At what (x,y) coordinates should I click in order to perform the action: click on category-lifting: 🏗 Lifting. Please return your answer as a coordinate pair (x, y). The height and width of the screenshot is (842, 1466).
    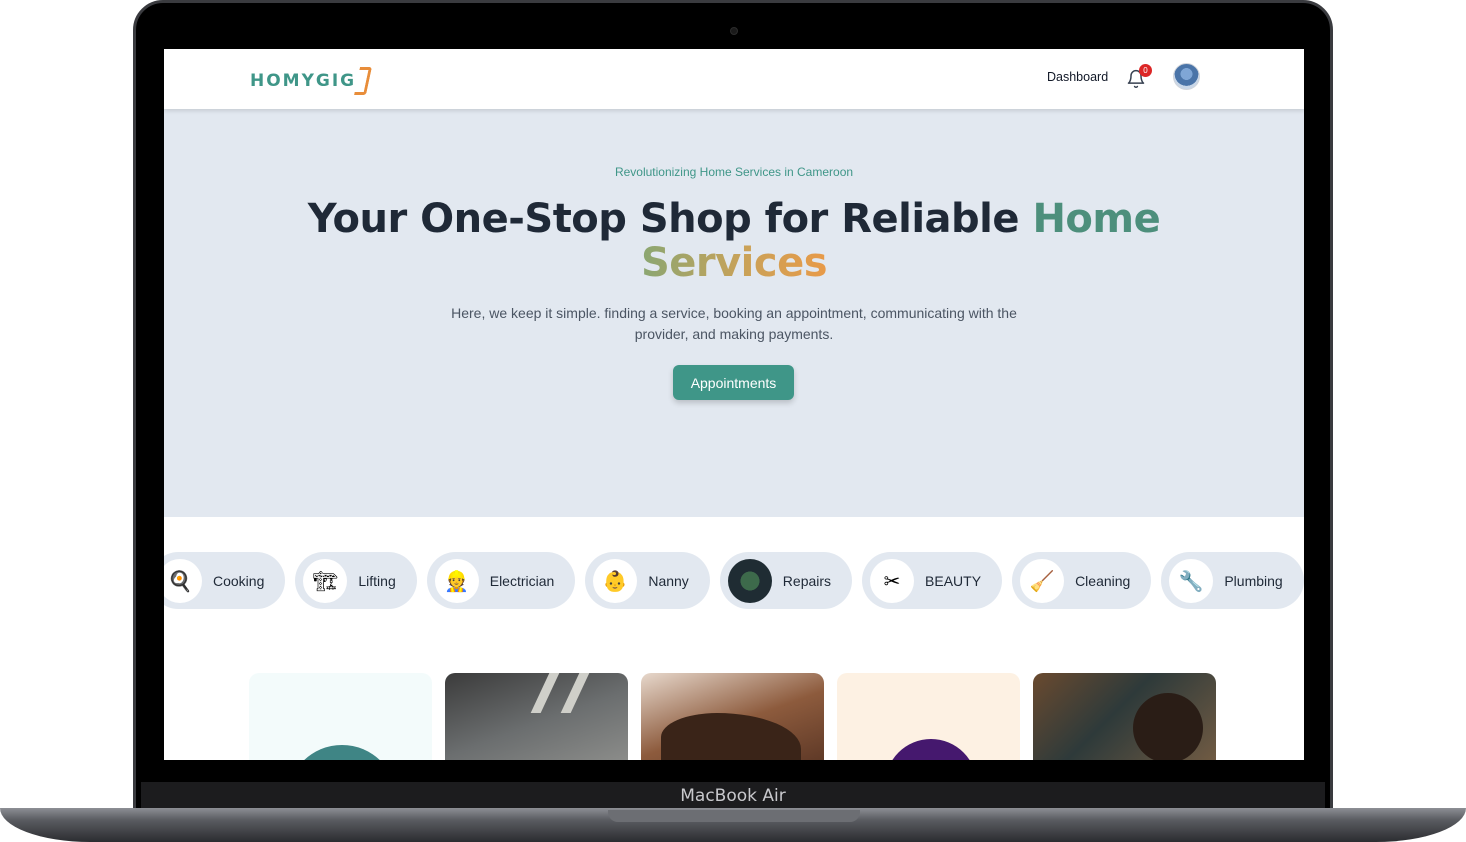
    Looking at the image, I should click on (356, 580).